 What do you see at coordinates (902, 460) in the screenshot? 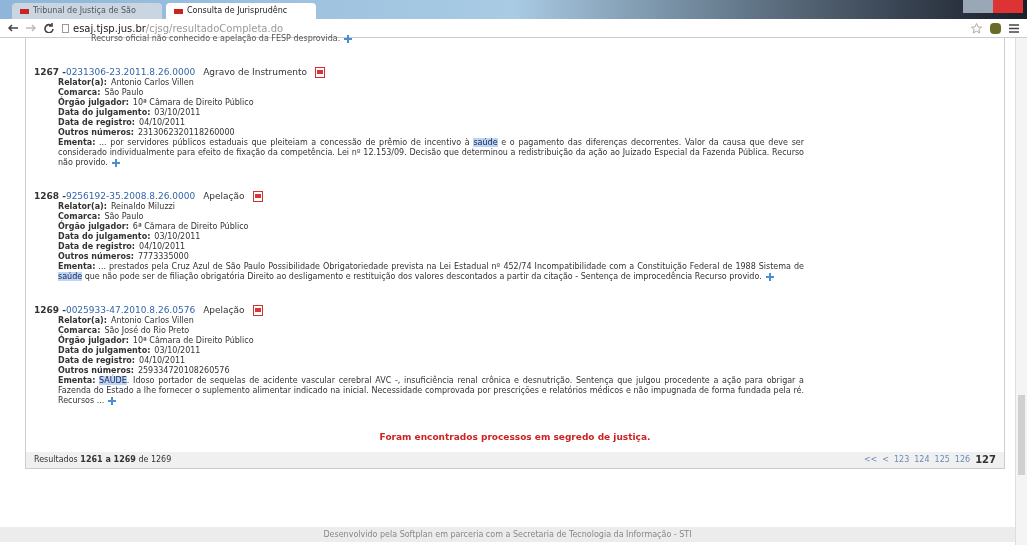
I see `page-link: 123` at bounding box center [902, 460].